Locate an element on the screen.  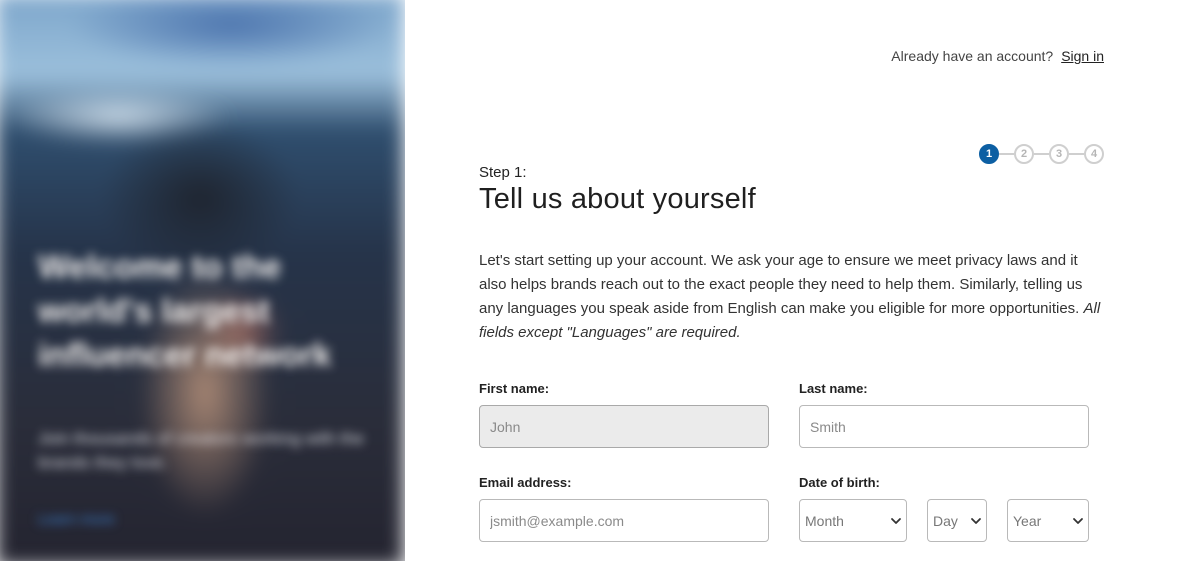
email-field: Email address: is located at coordinates (624, 508).